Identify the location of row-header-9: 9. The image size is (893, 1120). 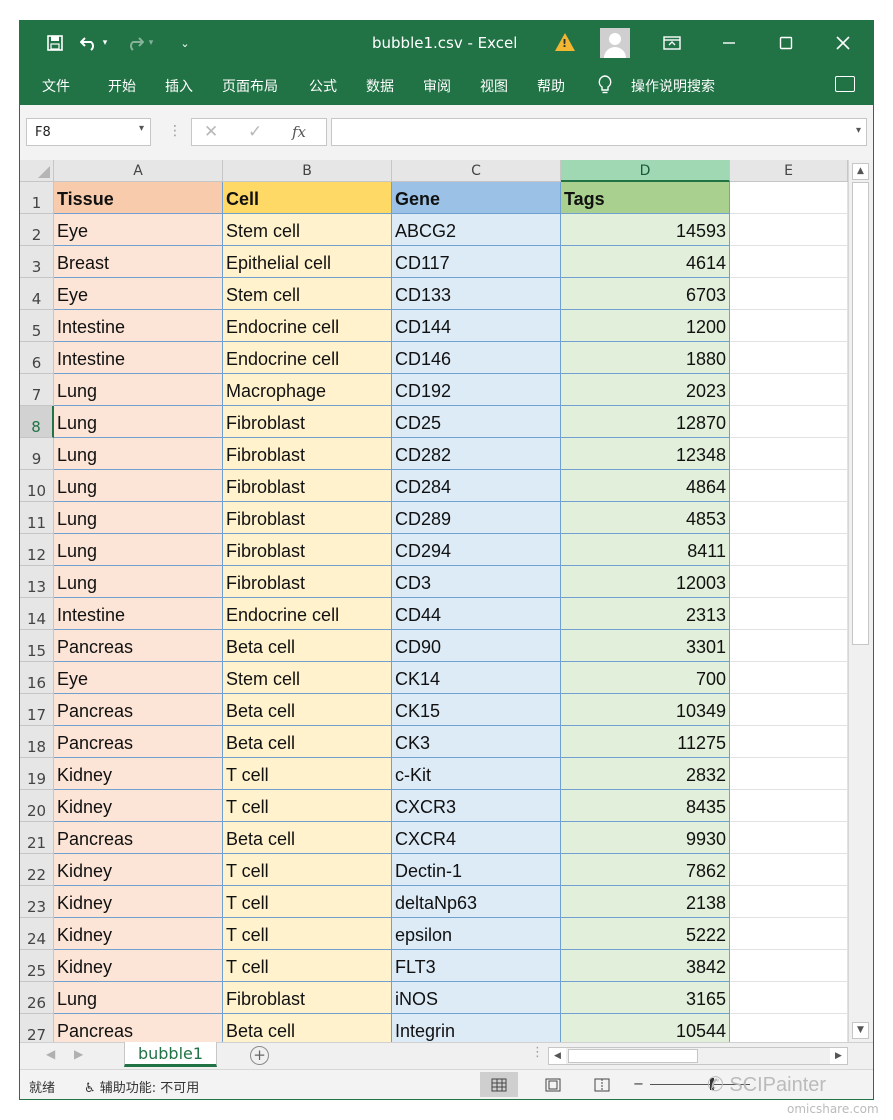
(37, 454).